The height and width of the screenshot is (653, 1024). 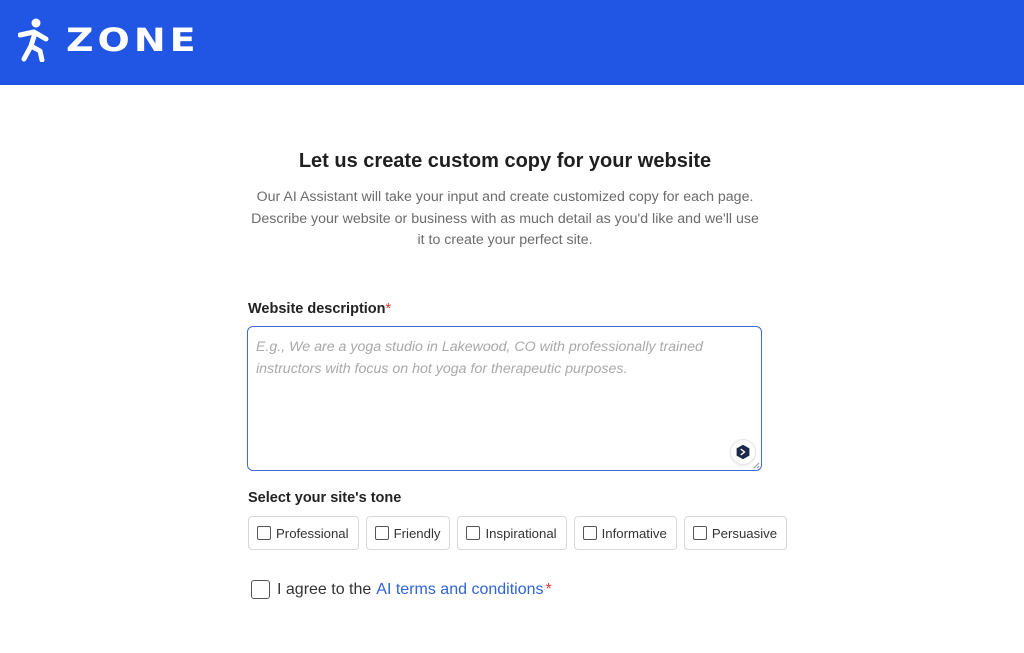 I want to click on tone-option-label: Persuasive, so click(x=744, y=533).